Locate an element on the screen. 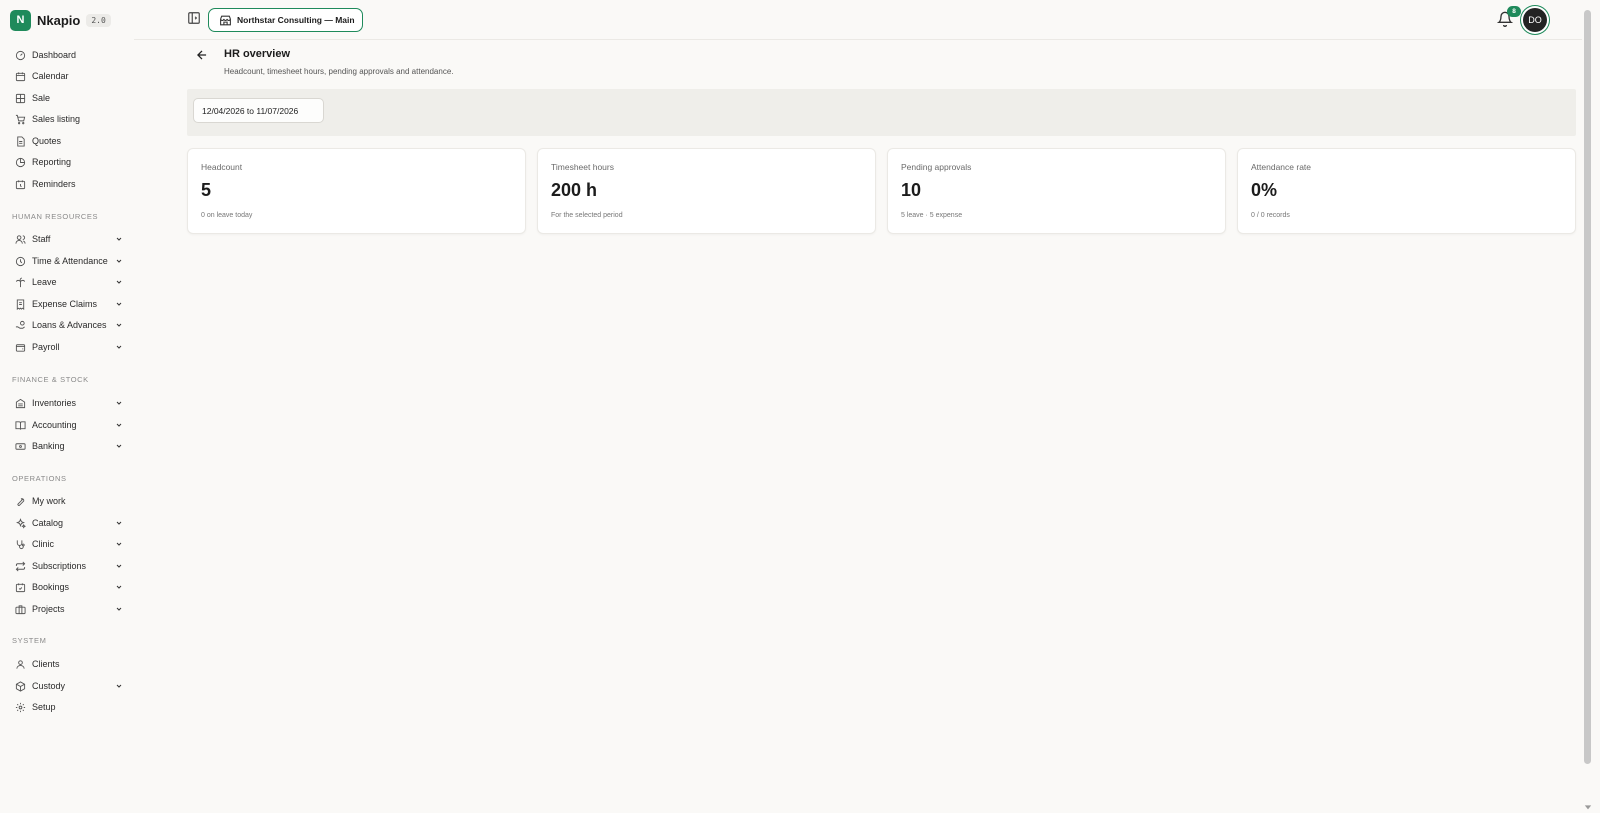  filter-bar: 12/04/2026 to 11/07/2026 is located at coordinates (881, 112).